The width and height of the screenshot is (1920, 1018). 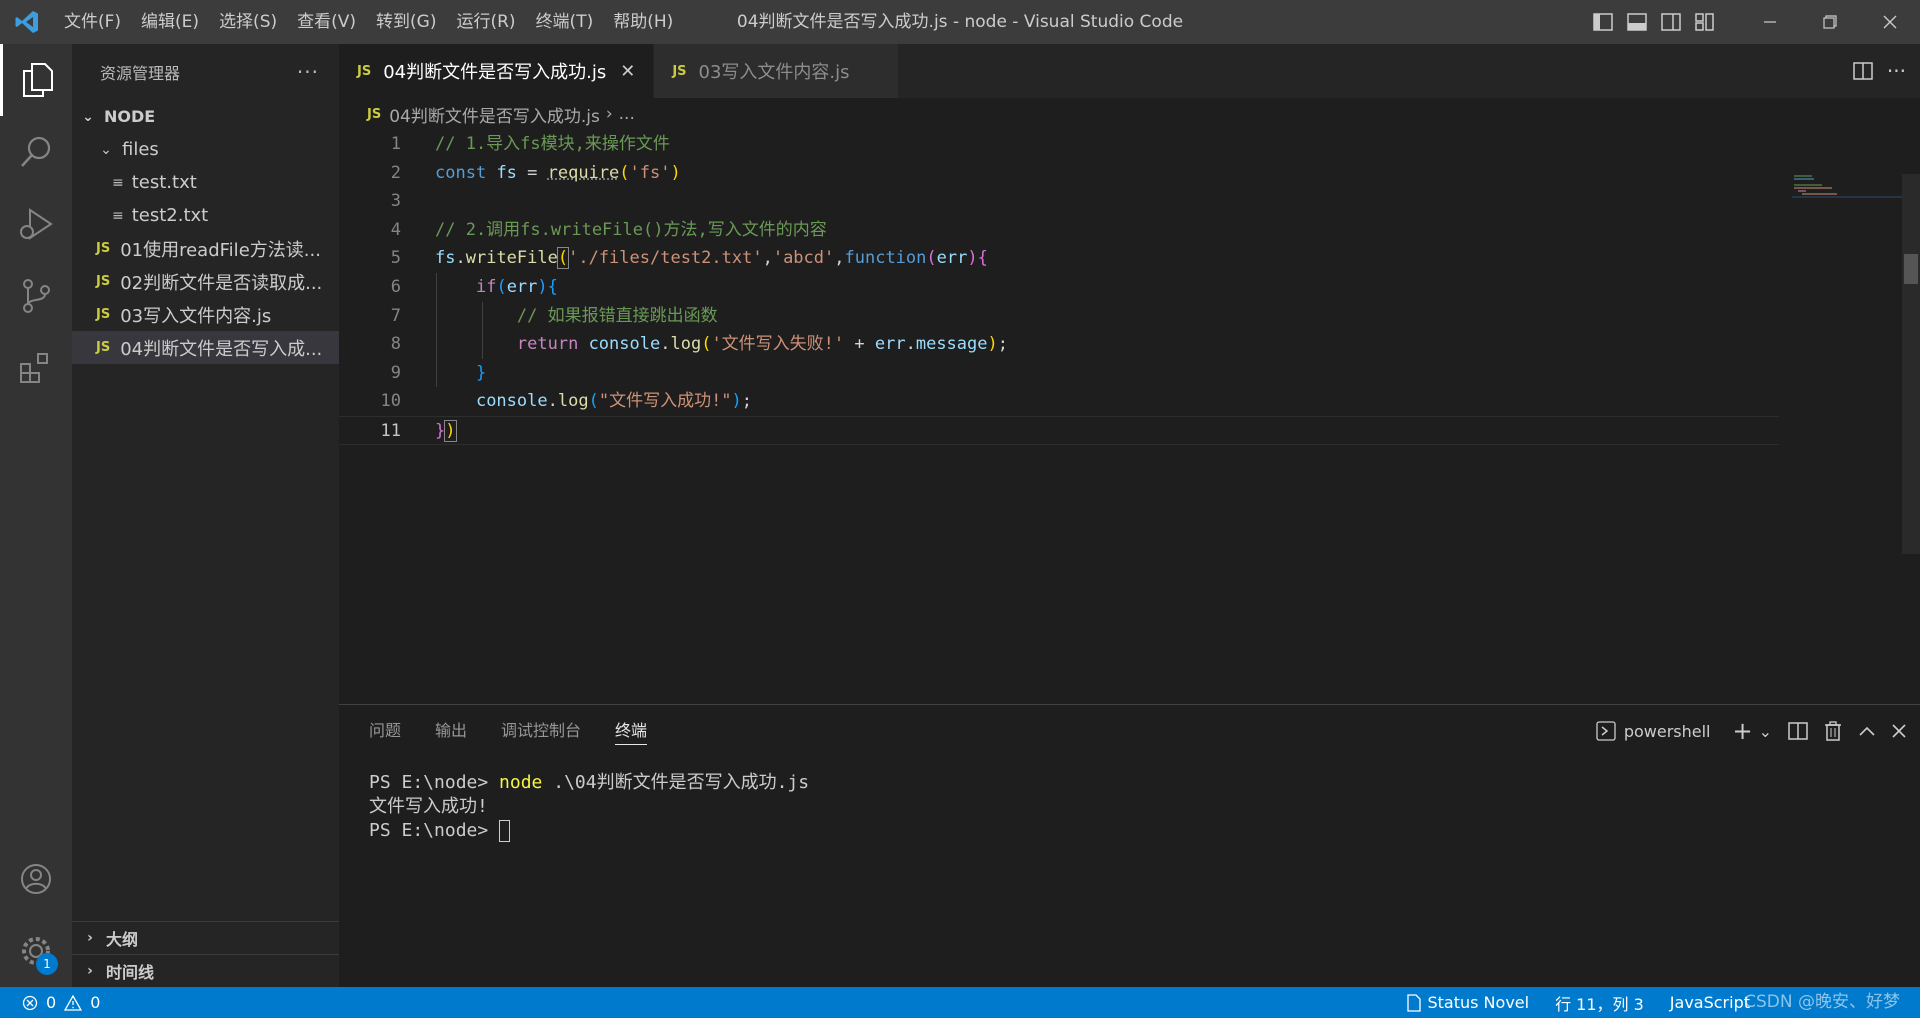 What do you see at coordinates (1599, 1003) in the screenshot?
I see `cursor-position: 行 11，列 3` at bounding box center [1599, 1003].